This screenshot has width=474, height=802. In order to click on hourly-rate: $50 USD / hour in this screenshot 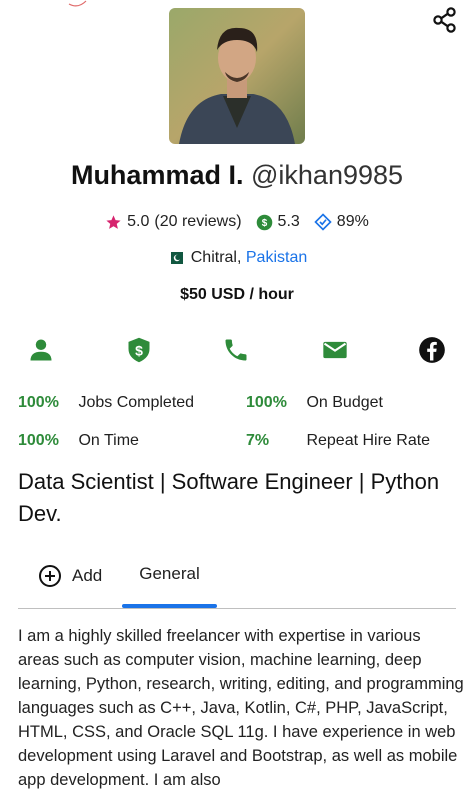, I will do `click(237, 294)`.